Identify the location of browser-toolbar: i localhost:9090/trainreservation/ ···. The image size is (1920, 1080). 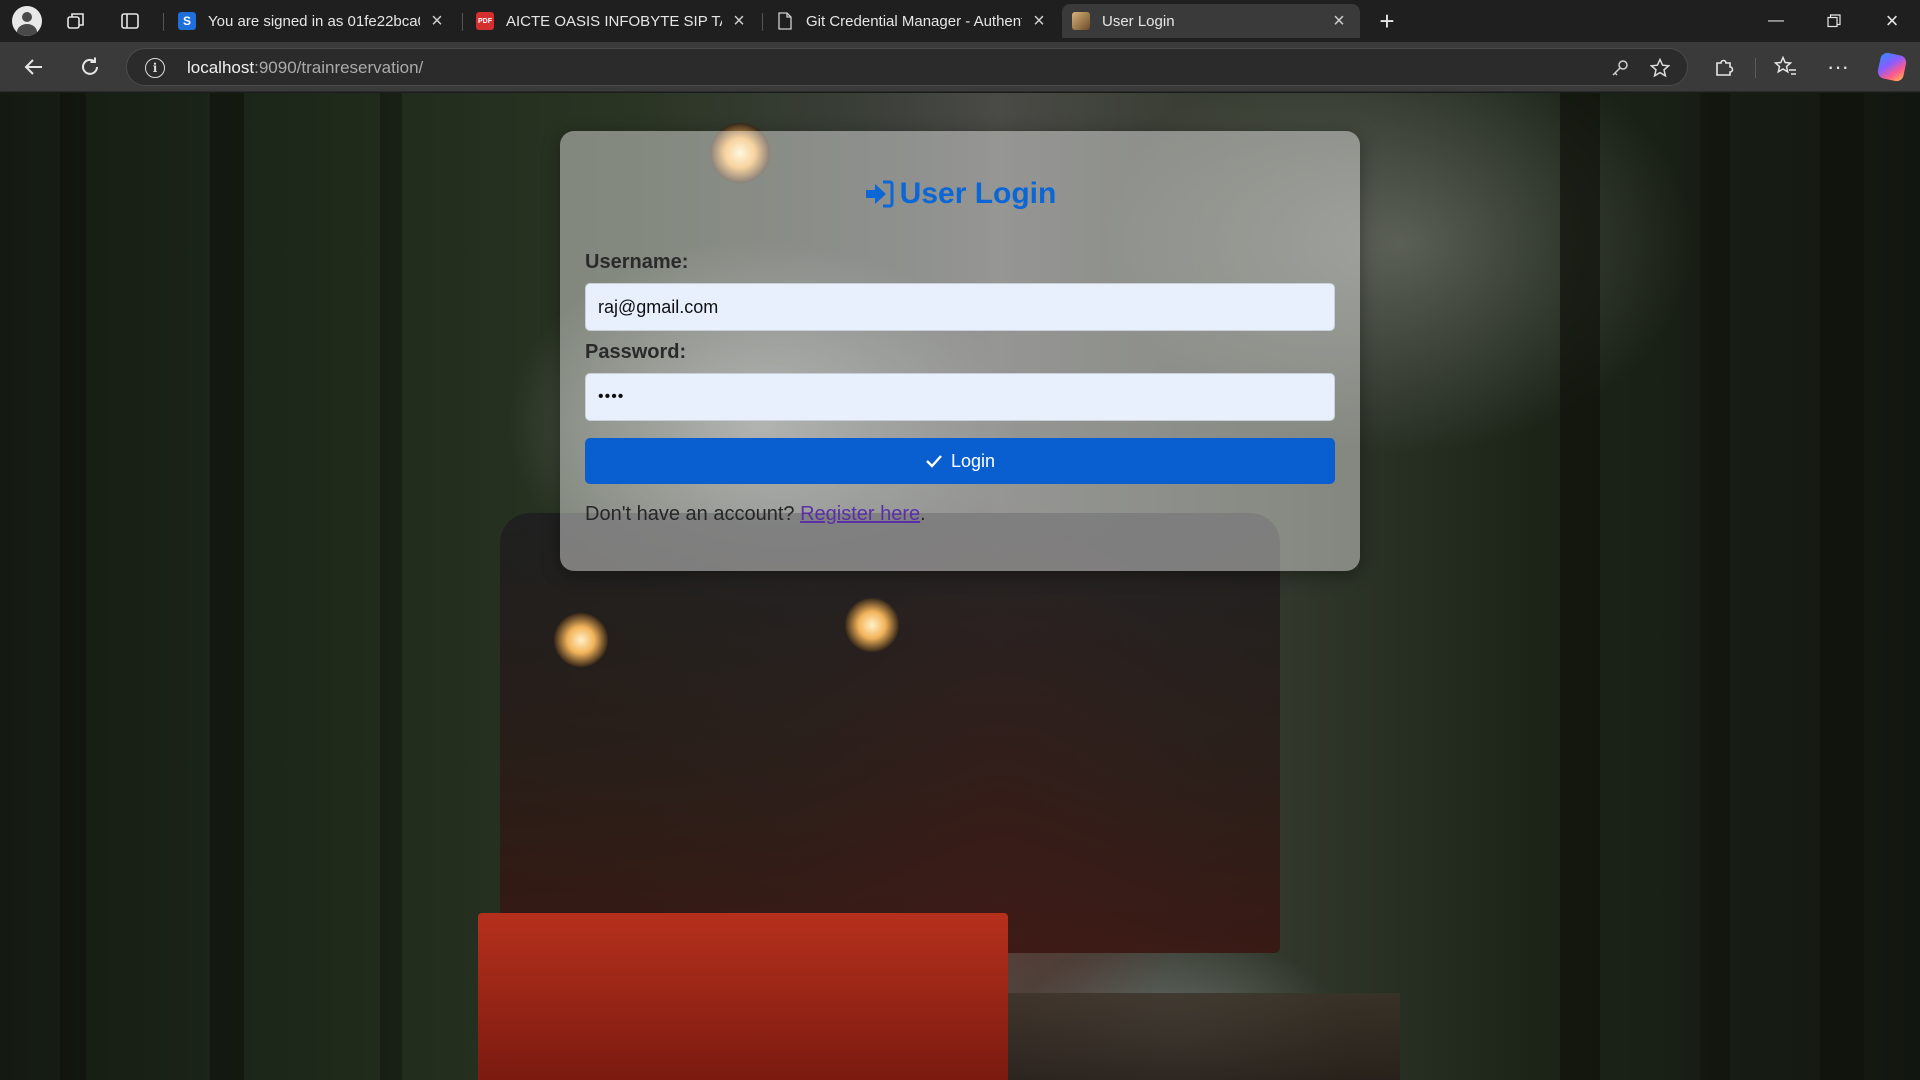
(960, 67).